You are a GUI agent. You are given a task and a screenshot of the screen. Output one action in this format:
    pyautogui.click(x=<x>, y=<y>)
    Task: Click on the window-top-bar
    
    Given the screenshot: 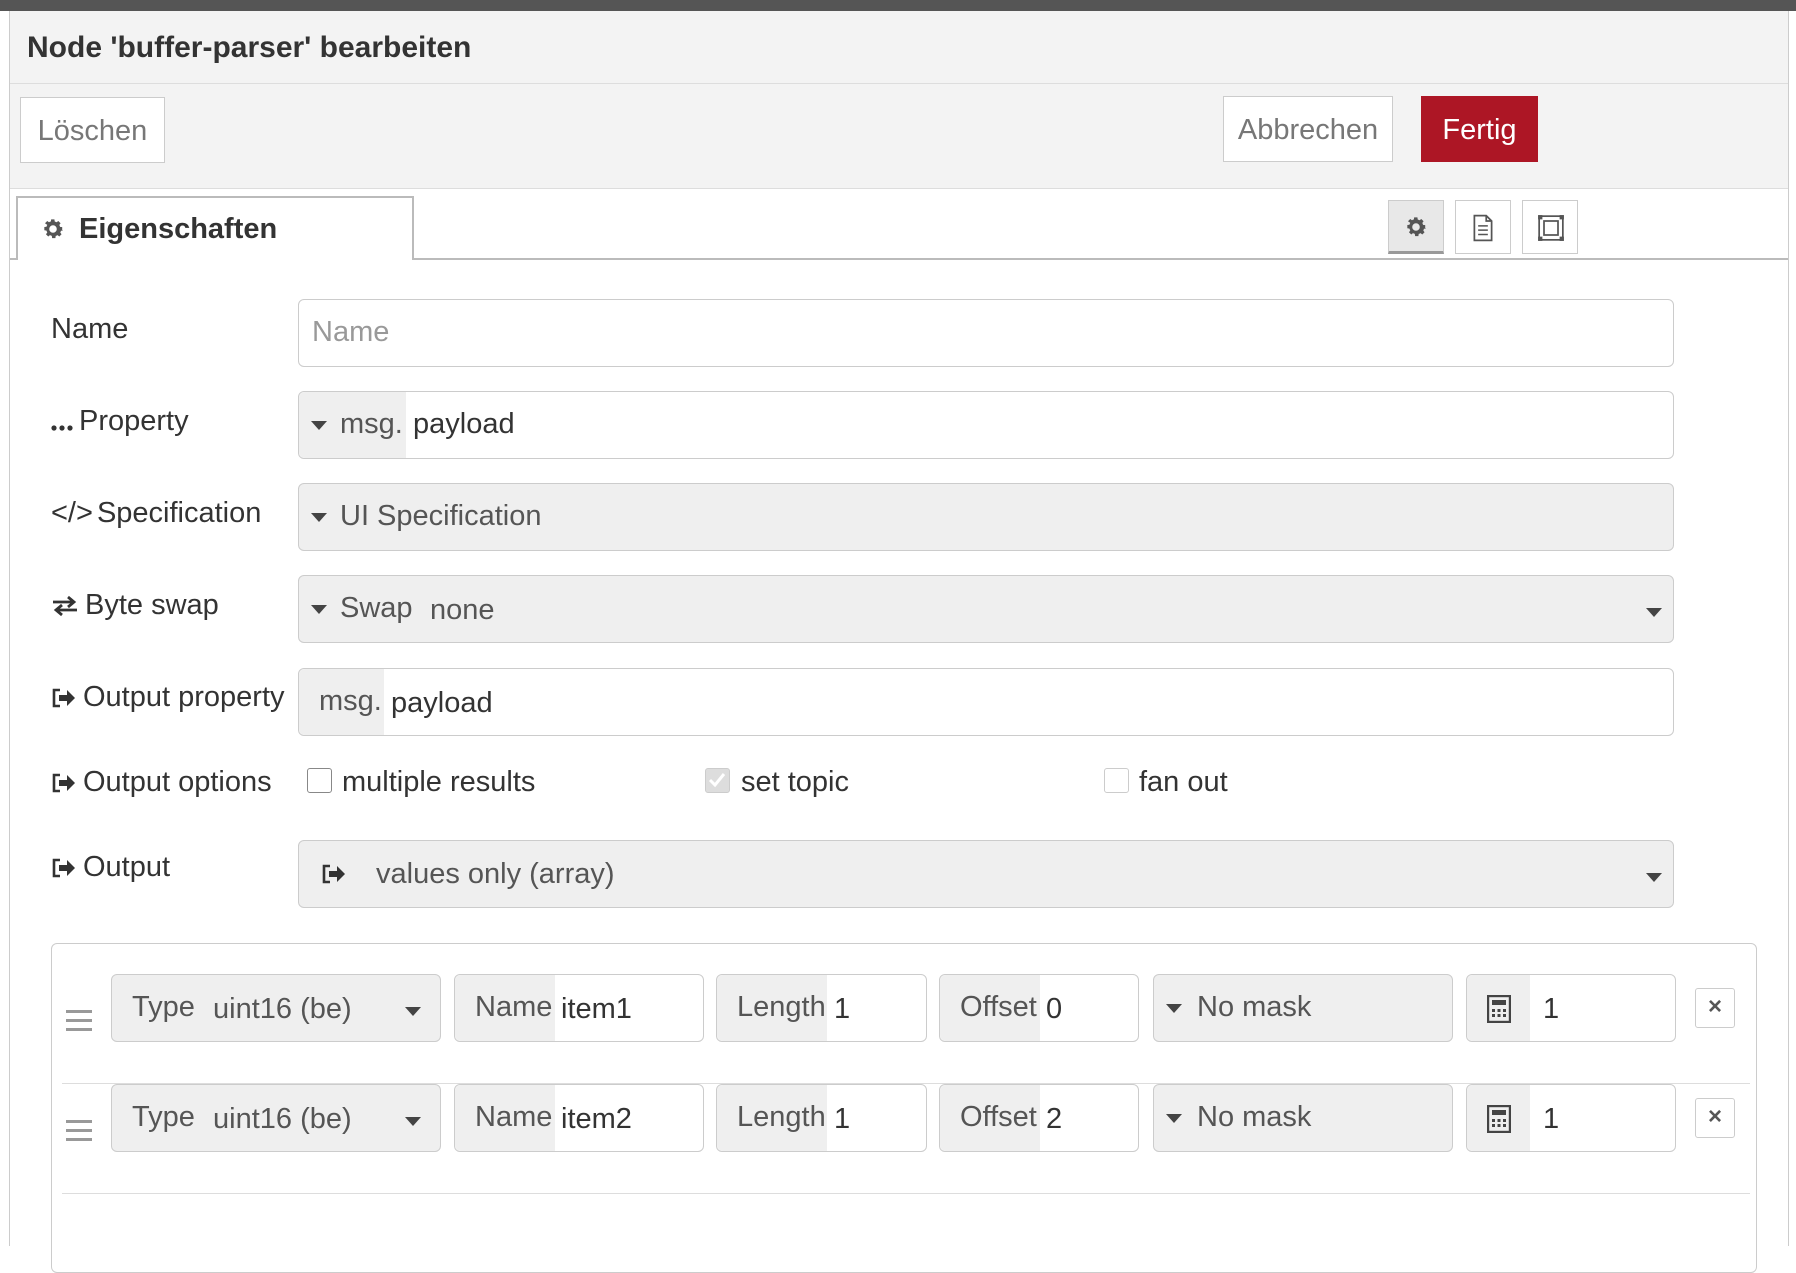 What is the action you would take?
    pyautogui.click(x=898, y=5)
    